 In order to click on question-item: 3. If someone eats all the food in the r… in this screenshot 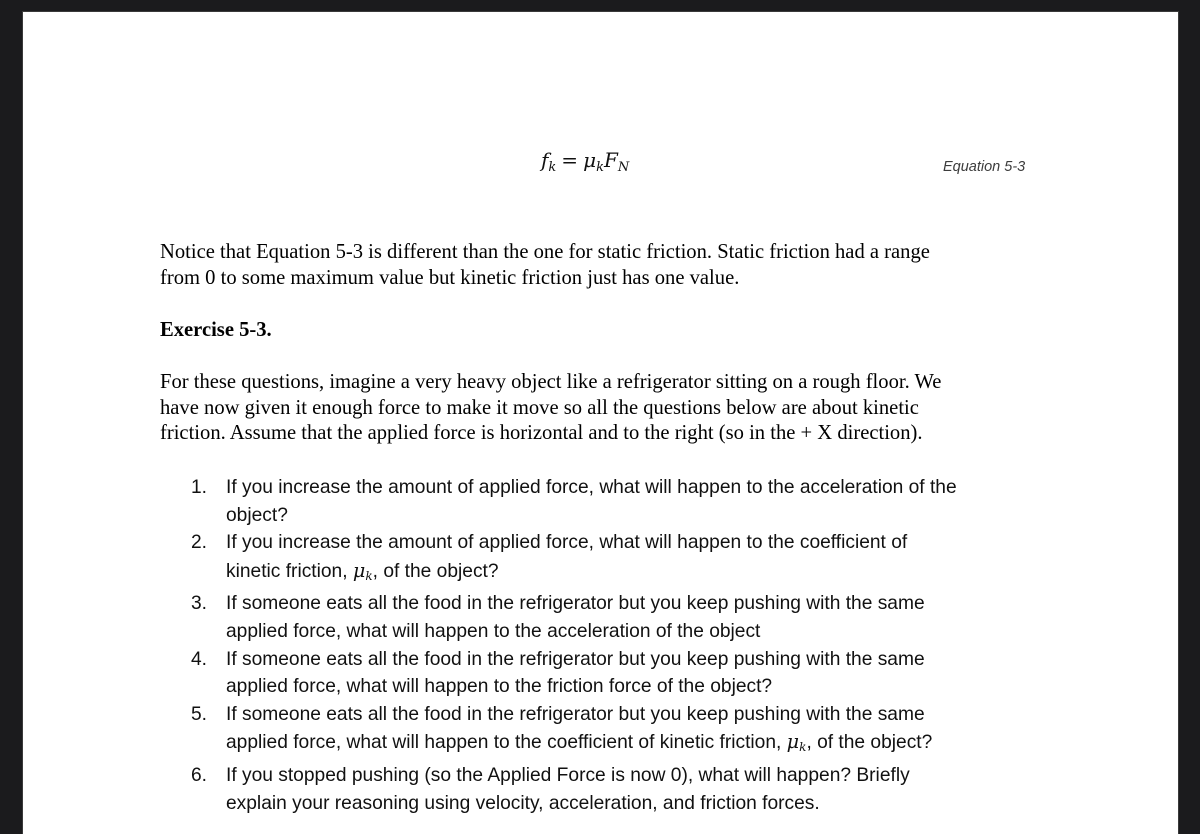, I will do `click(574, 617)`.